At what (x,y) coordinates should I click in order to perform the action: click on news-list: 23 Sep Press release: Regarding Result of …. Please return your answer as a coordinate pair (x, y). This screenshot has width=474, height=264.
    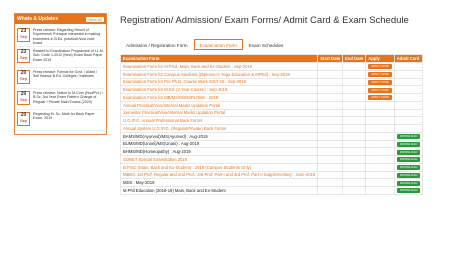
    Looking at the image, I should click on (60, 77).